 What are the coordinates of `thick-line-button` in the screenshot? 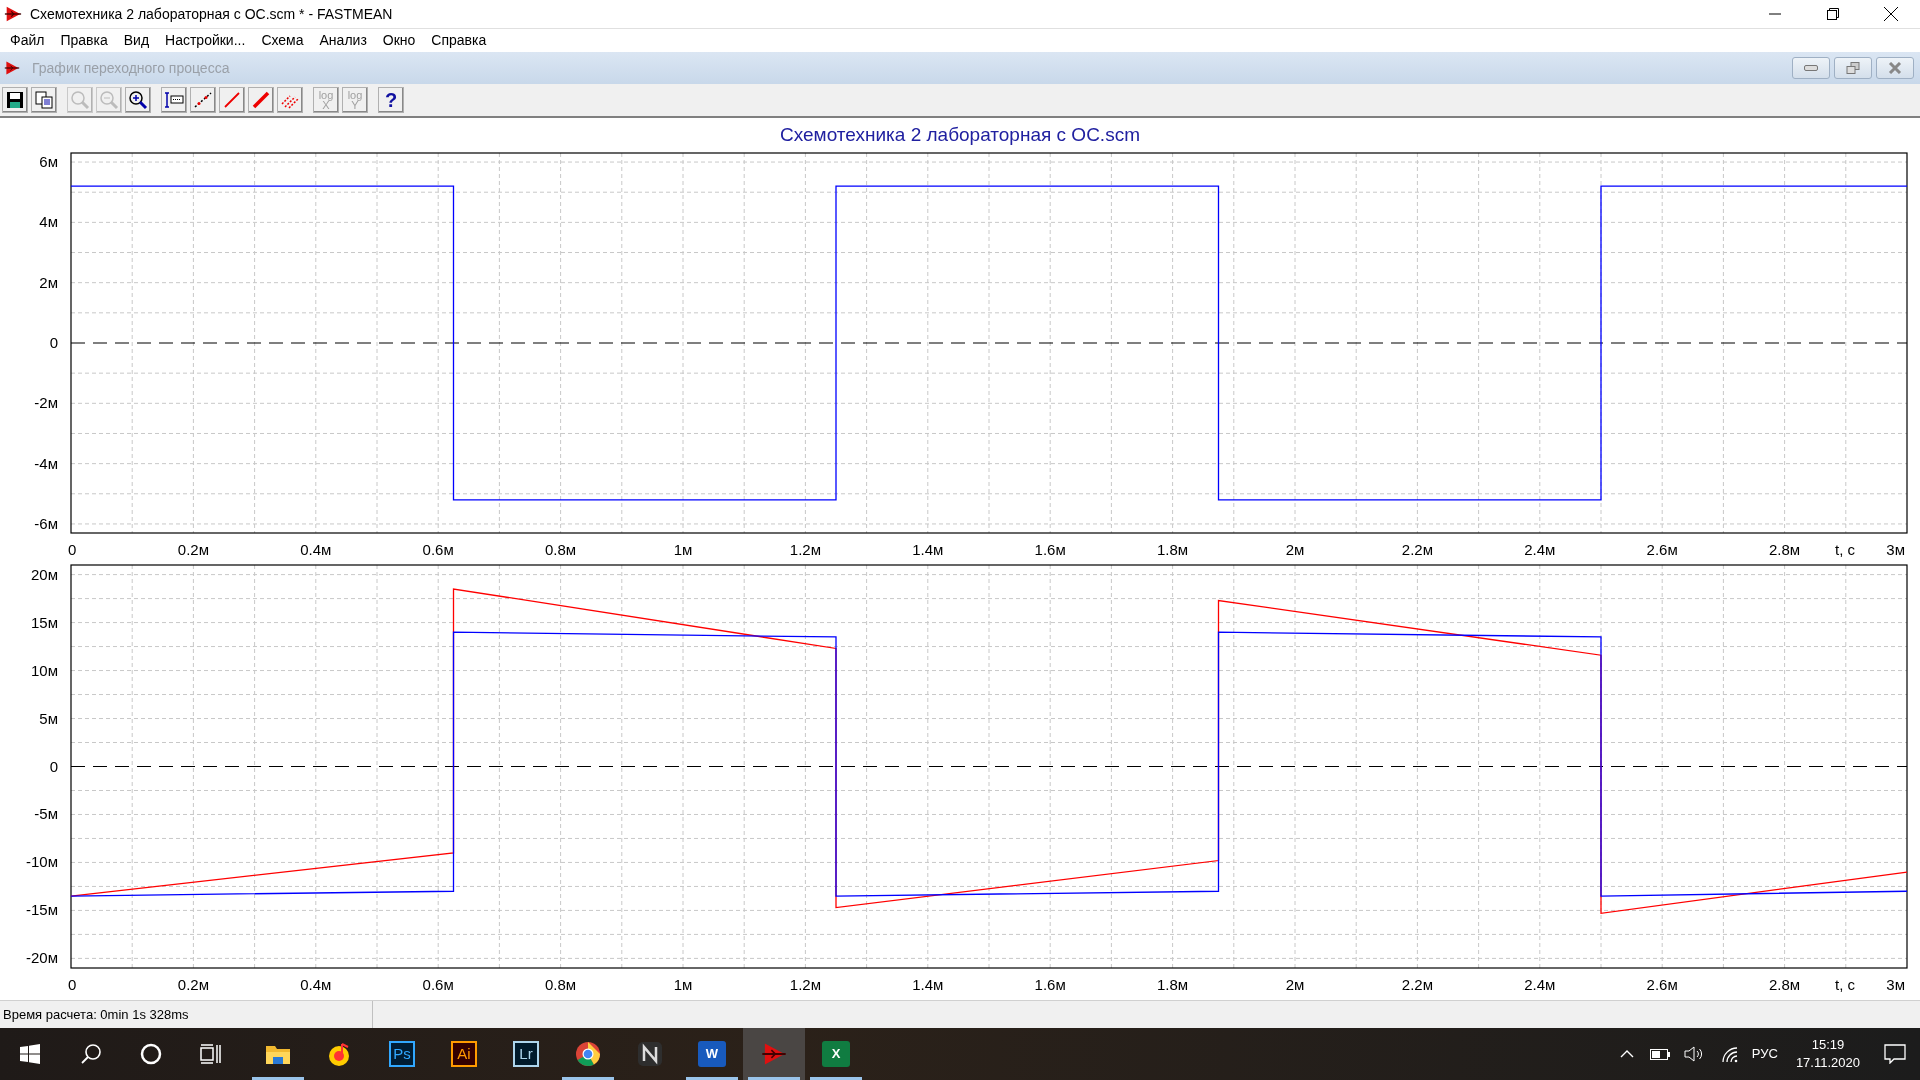 It's located at (261, 100).